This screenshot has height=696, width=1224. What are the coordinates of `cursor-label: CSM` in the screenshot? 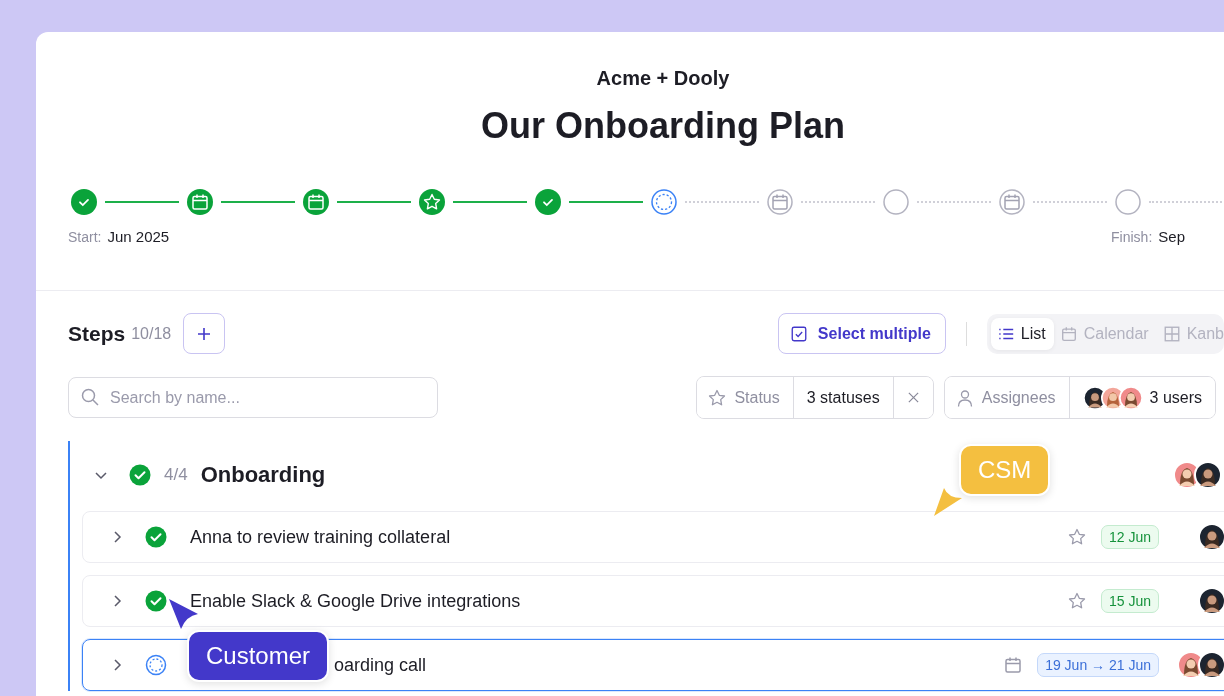 It's located at (1005, 470).